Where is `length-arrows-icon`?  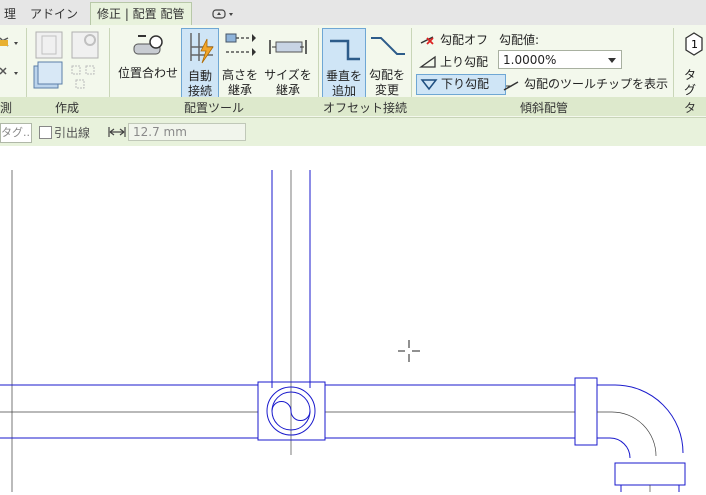
length-arrows-icon is located at coordinates (117, 132).